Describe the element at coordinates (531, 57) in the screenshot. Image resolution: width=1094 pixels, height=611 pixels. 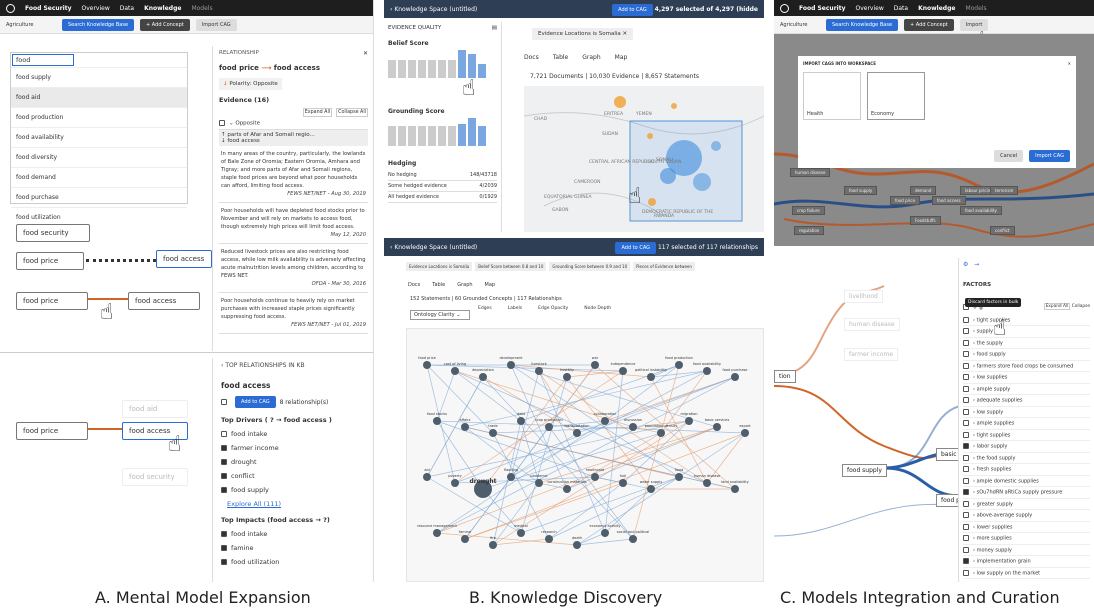
I see `view-tab: Docs` at that location.